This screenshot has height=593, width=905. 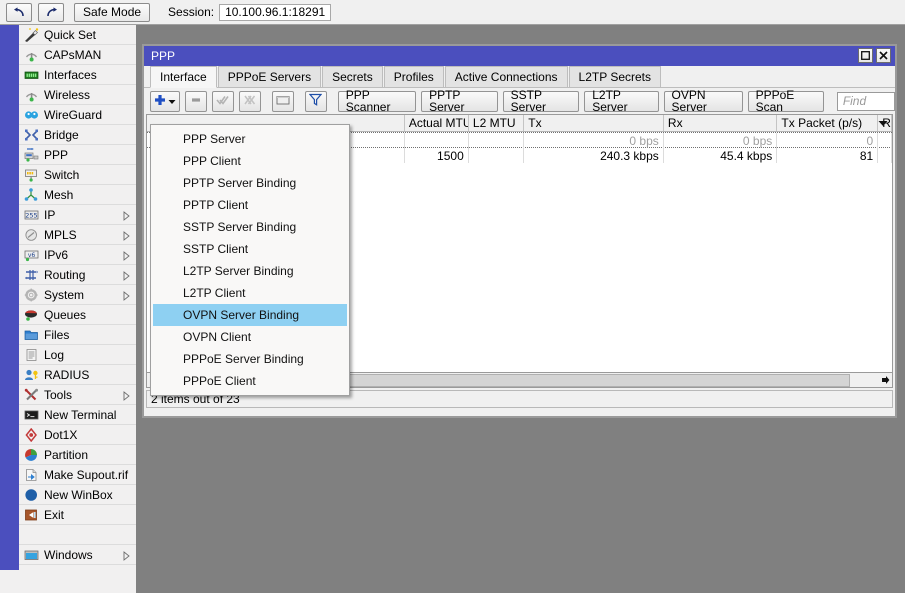 What do you see at coordinates (77, 395) in the screenshot?
I see `sidebar-item-tools: Tools` at bounding box center [77, 395].